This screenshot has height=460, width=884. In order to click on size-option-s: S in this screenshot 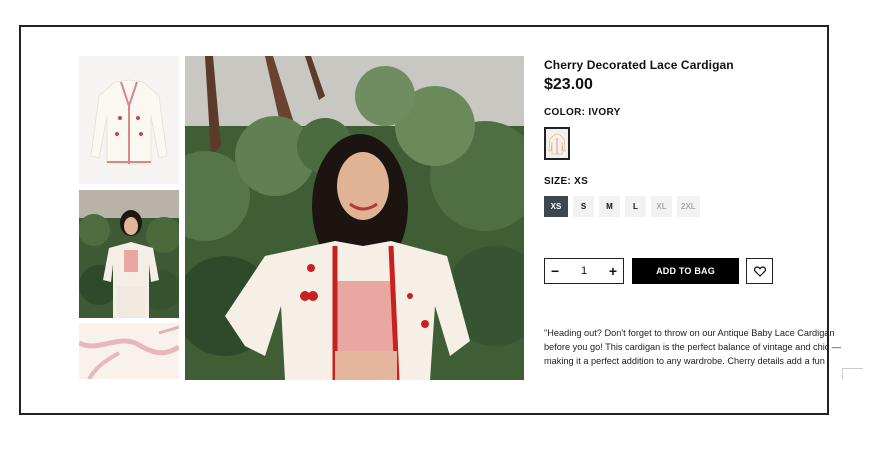, I will do `click(583, 206)`.